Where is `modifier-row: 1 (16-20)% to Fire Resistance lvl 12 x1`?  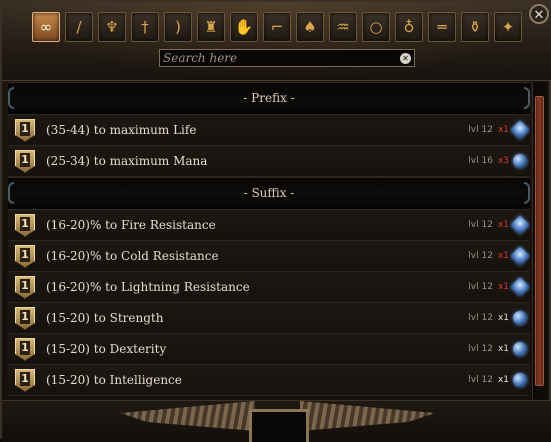
modifier-row: 1 (16-20)% to Fire Resistance lvl 12 x1 is located at coordinates (269, 225).